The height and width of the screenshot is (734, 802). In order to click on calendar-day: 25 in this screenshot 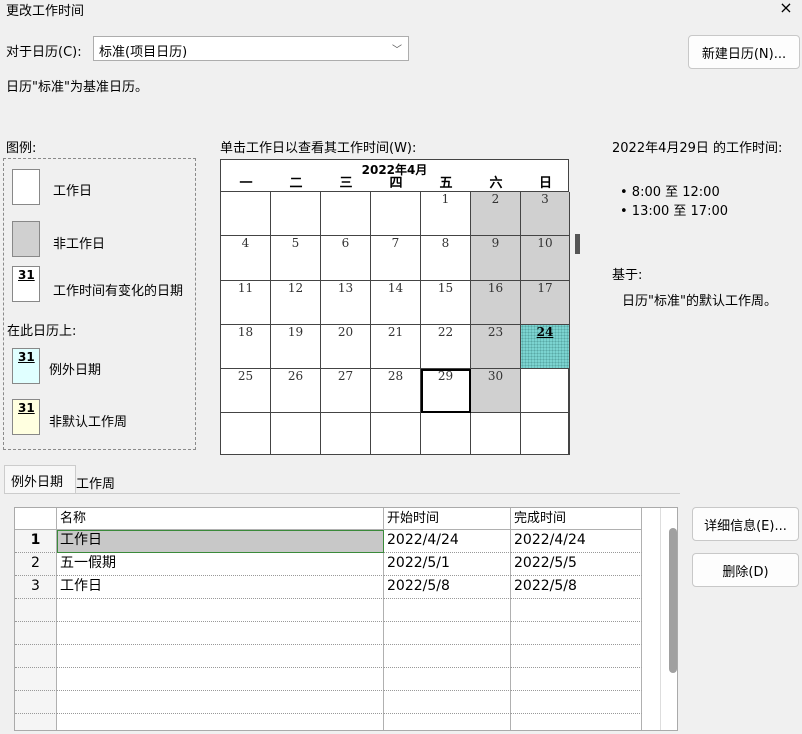, I will do `click(246, 391)`.